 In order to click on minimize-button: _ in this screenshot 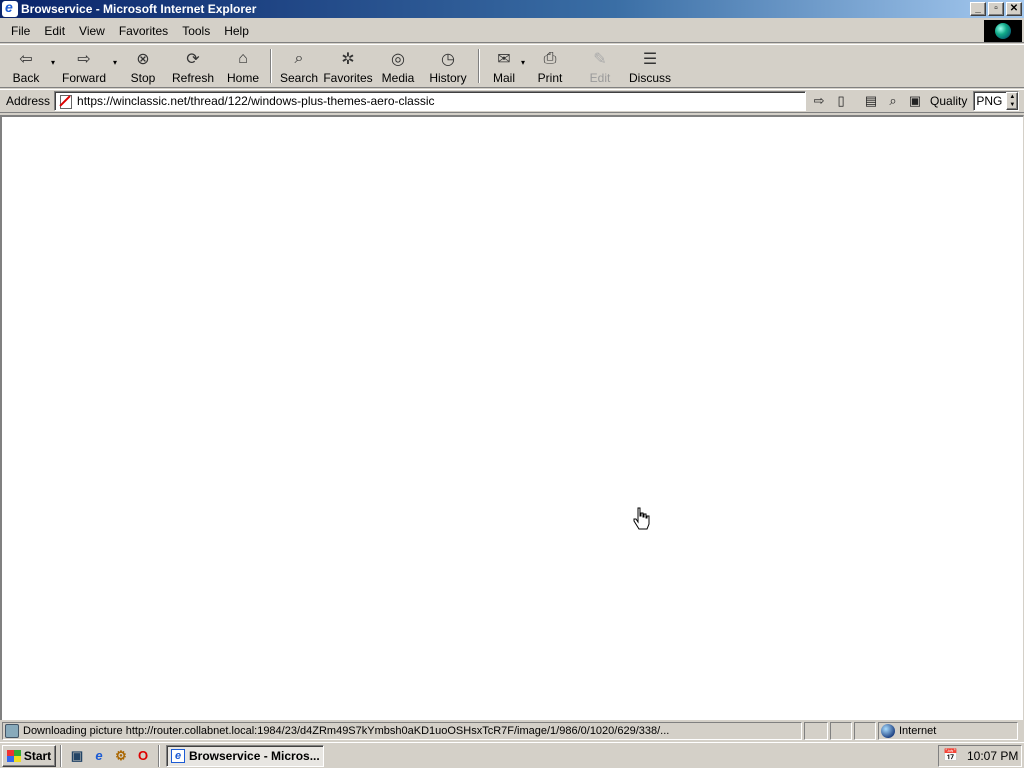, I will do `click(978, 9)`.